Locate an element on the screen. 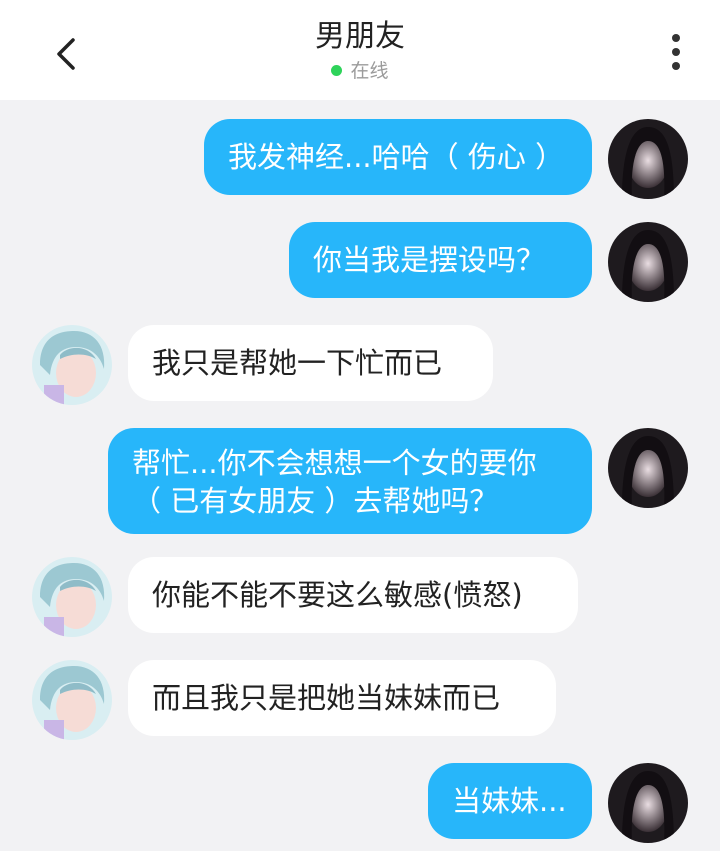  more-button is located at coordinates (676, 52).